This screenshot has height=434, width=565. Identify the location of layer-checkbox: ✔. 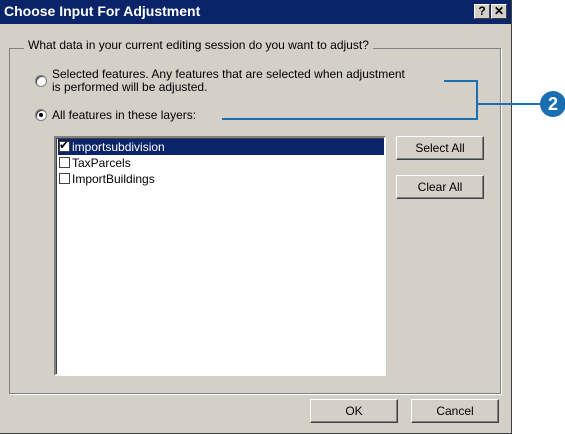
(64, 145).